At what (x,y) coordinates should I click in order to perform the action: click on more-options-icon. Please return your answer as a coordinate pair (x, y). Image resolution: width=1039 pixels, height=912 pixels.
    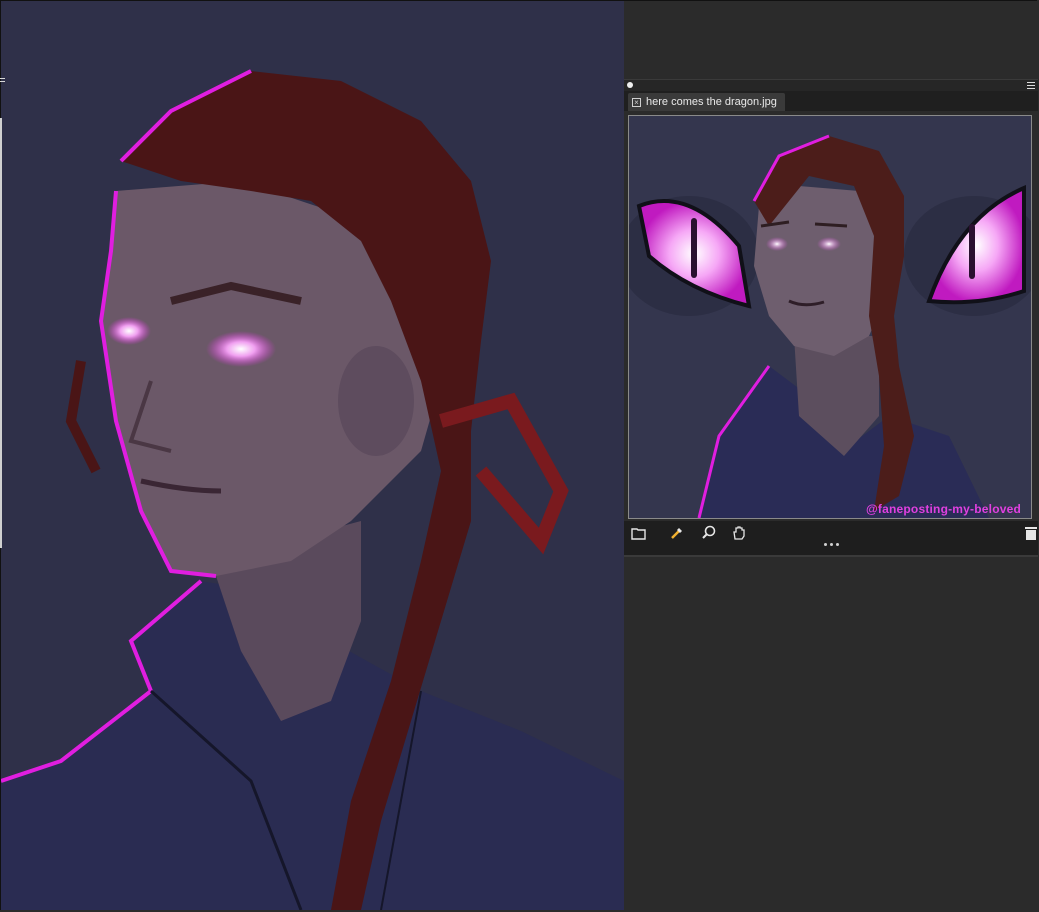
    Looking at the image, I should click on (831, 544).